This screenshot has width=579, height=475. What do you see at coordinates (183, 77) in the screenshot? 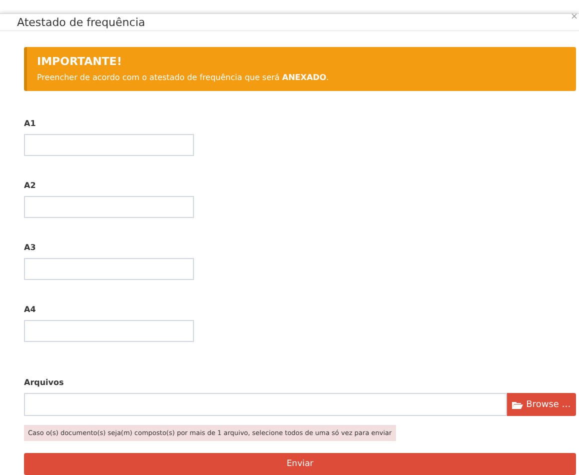
I see `alert-text: Preencher de acordo com o atestado de frequência que será ANEXADO.` at bounding box center [183, 77].